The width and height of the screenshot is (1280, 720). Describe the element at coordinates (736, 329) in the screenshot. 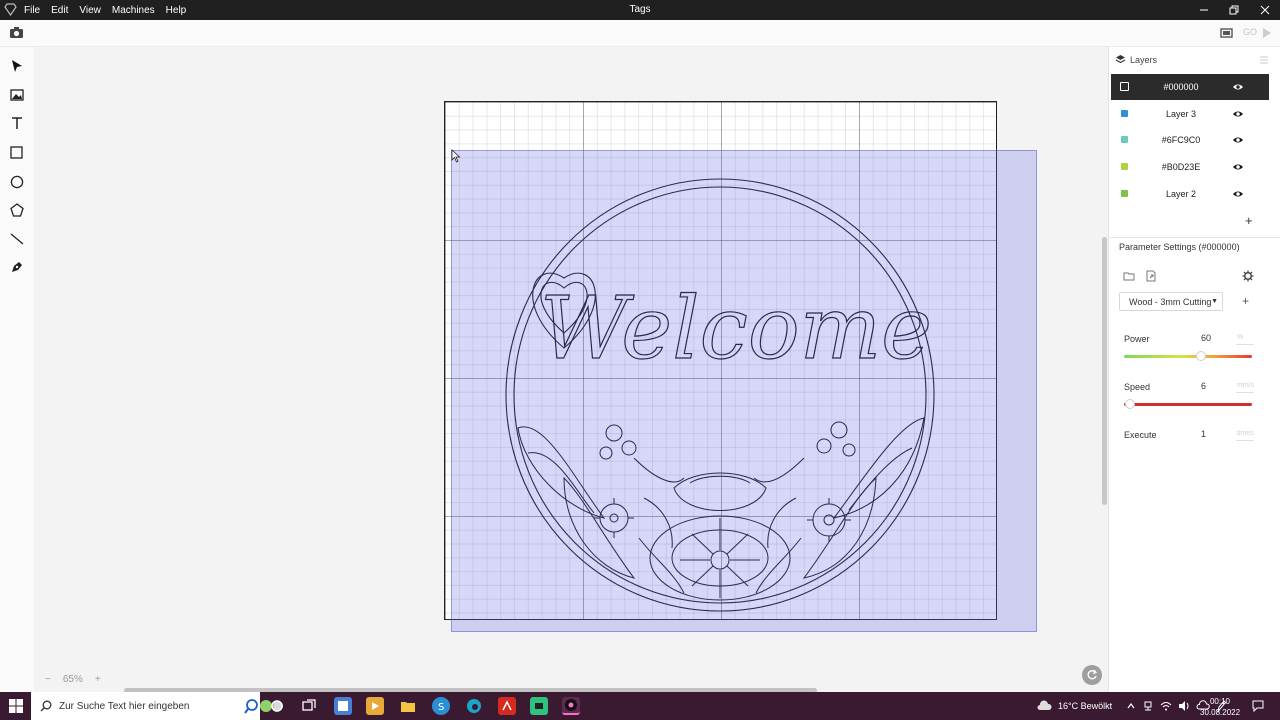

I see `welcome-text: Welcome` at that location.